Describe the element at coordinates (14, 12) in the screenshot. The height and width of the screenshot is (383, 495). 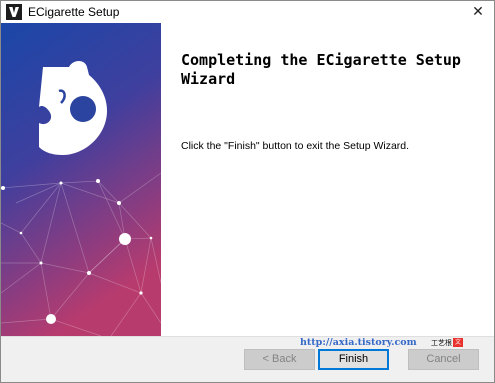
I see `app-icon` at that location.